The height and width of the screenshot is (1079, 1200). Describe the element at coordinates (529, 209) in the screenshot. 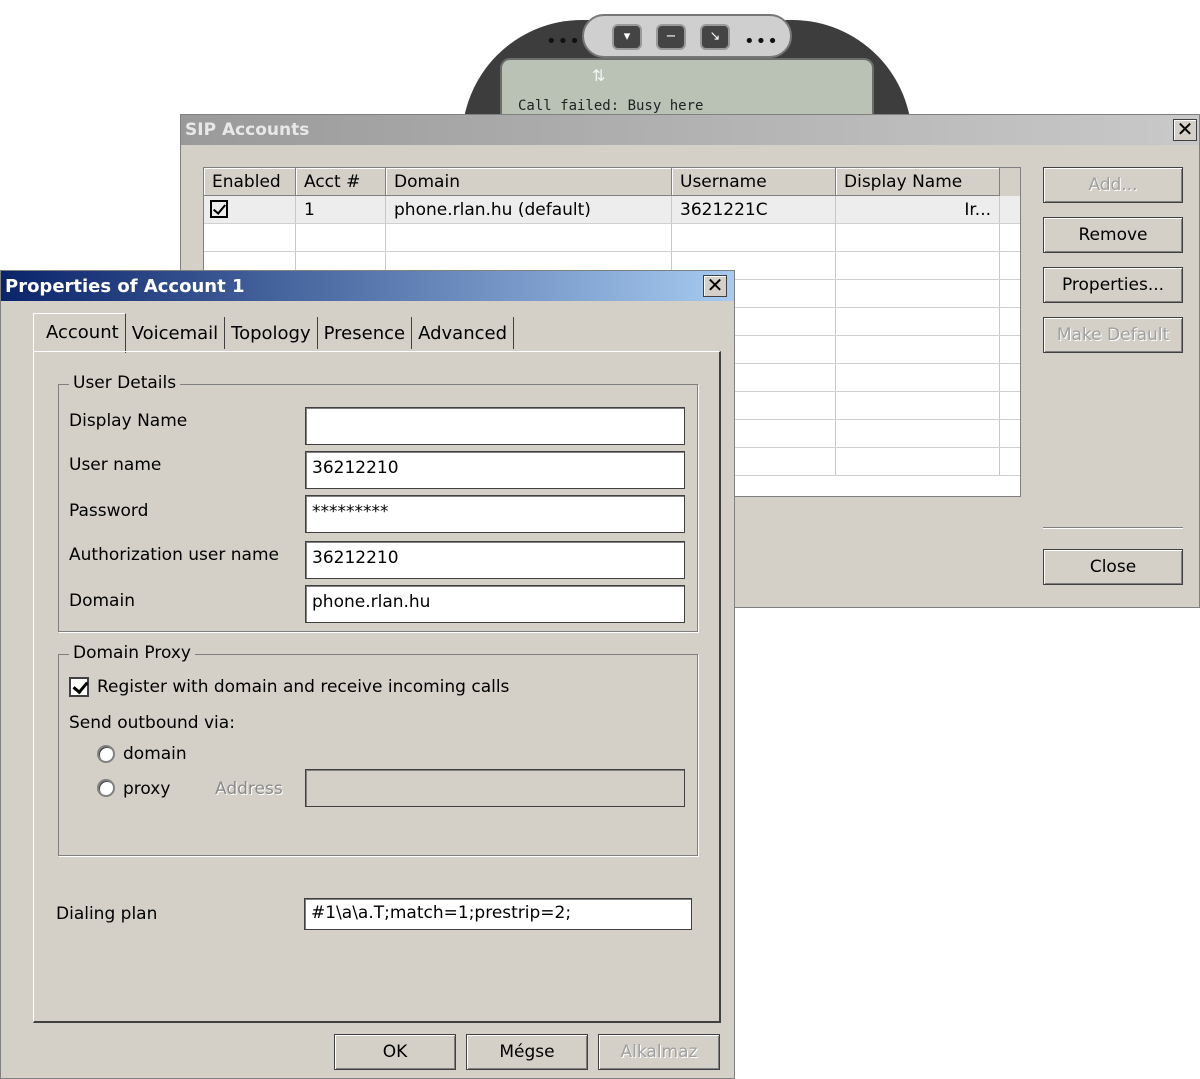

I see `domain-cell: phone.rlan.hu (default)` at that location.